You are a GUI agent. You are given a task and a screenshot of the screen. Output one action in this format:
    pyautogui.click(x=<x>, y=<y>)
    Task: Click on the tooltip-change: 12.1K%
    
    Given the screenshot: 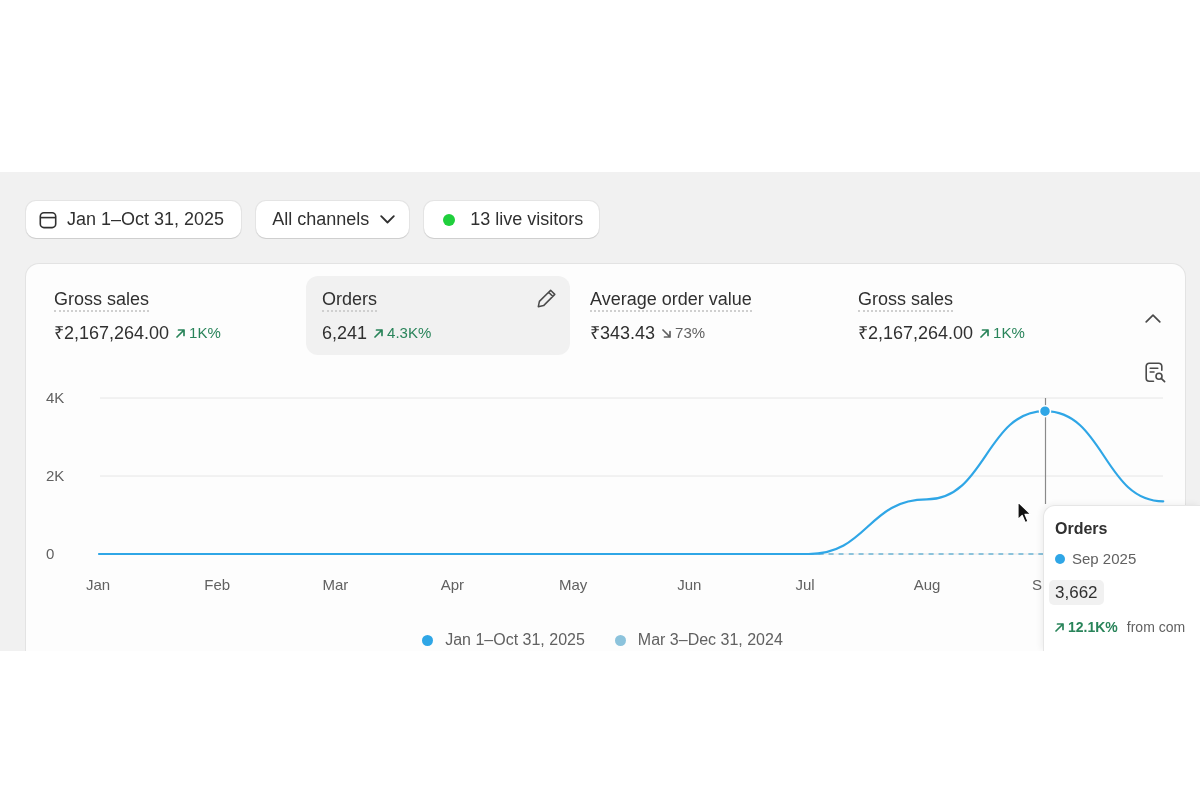 What is the action you would take?
    pyautogui.click(x=1093, y=627)
    